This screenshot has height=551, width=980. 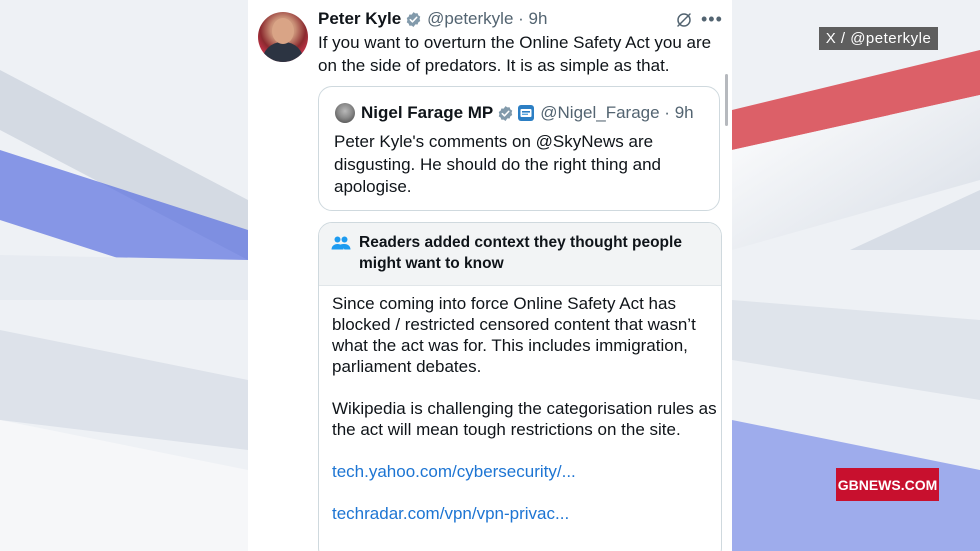 What do you see at coordinates (684, 22) in the screenshot?
I see `grok-icon` at bounding box center [684, 22].